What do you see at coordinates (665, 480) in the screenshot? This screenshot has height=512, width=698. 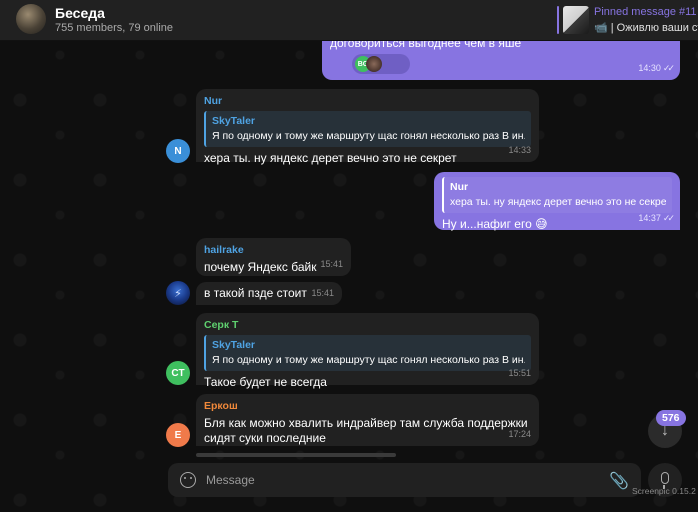 I see `microphone-icon` at bounding box center [665, 480].